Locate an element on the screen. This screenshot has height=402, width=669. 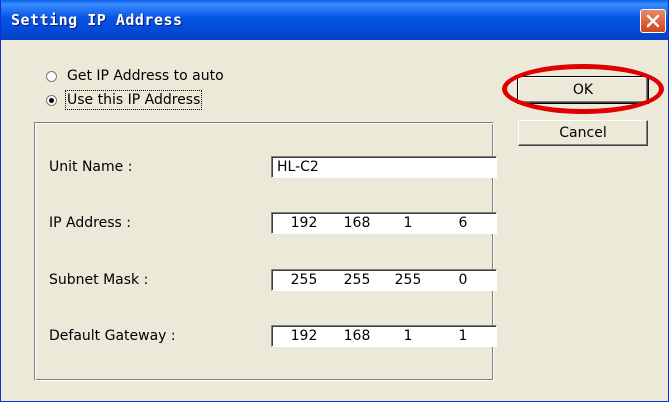
radio-manual-ip: Use this IP Address is located at coordinates (124, 100).